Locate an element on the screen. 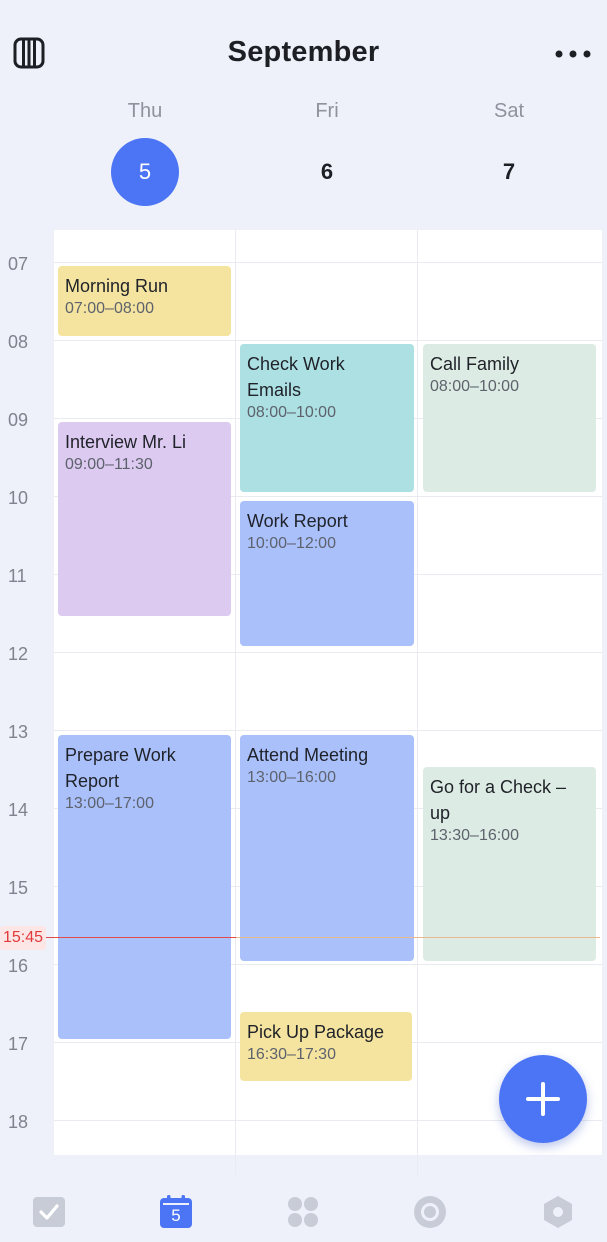 The height and width of the screenshot is (1242, 607). event-card: Call Family 08:00–10:00 is located at coordinates (509, 418).